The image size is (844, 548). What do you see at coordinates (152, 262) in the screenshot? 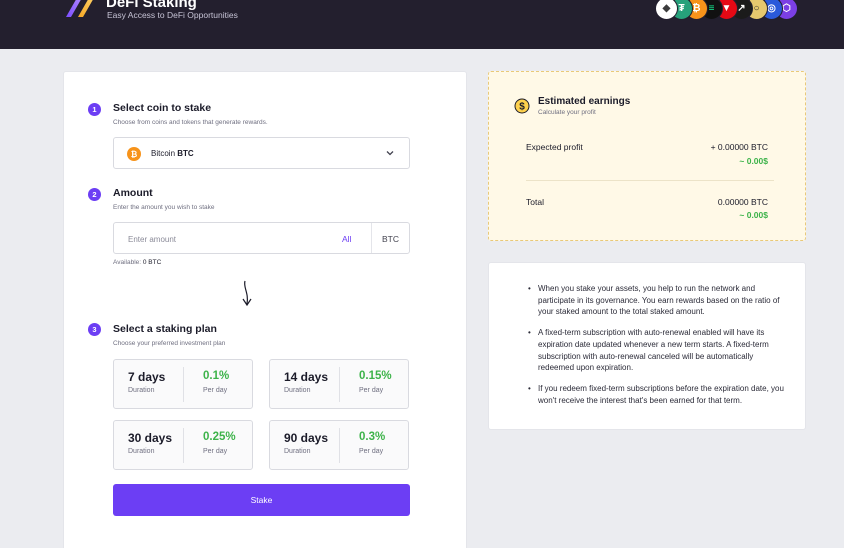
I see `available-value: 0 BTC` at bounding box center [152, 262].